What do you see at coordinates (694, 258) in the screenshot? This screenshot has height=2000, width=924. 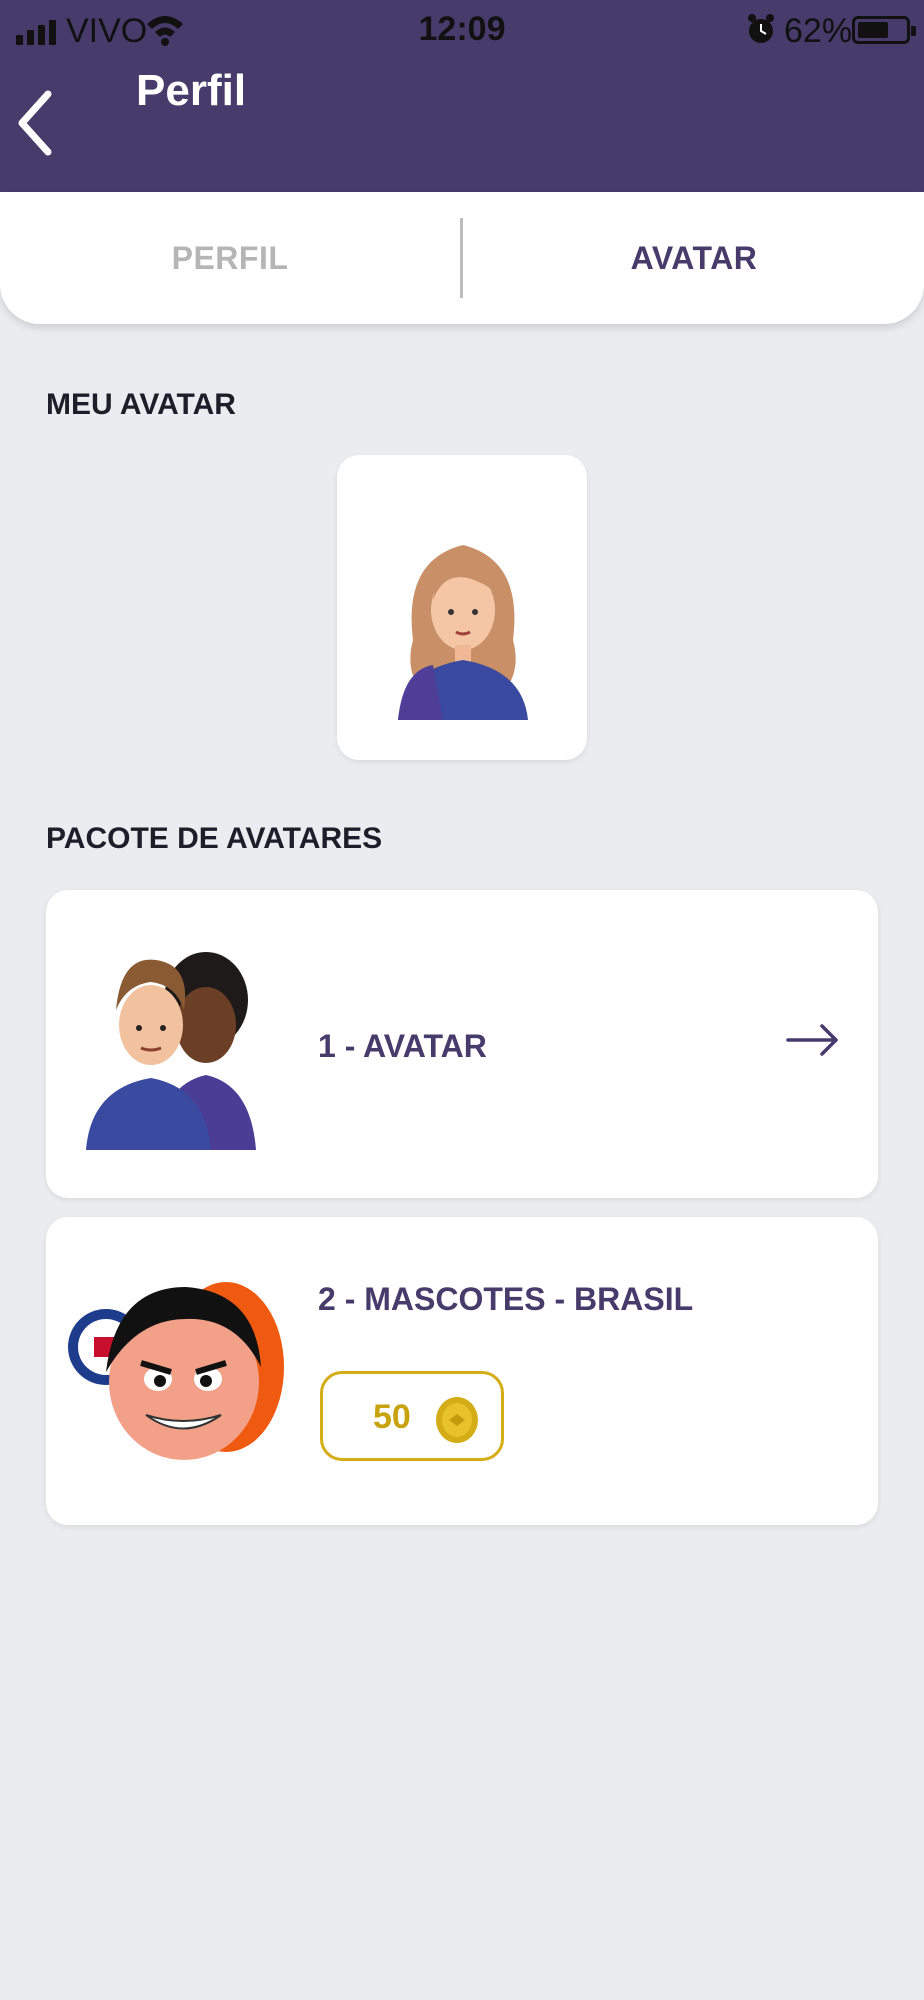 I see `tab-avatar: AVATAR` at bounding box center [694, 258].